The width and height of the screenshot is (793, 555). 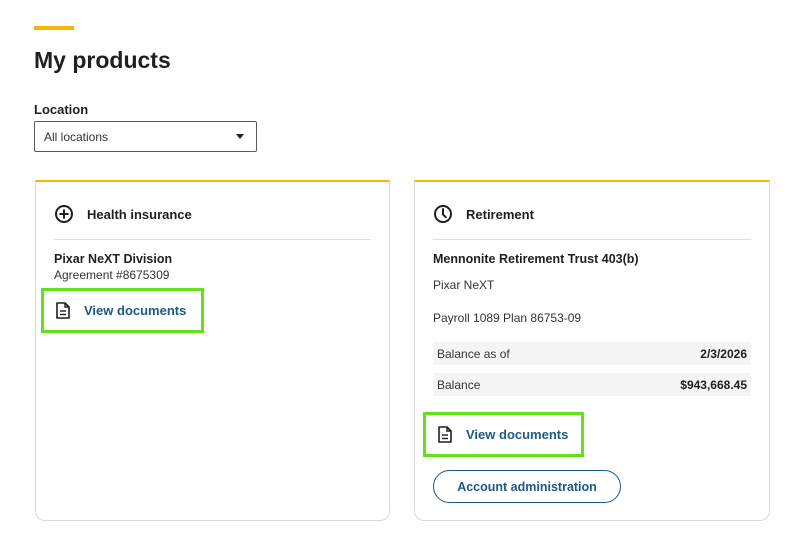 I want to click on clock-icon, so click(x=443, y=214).